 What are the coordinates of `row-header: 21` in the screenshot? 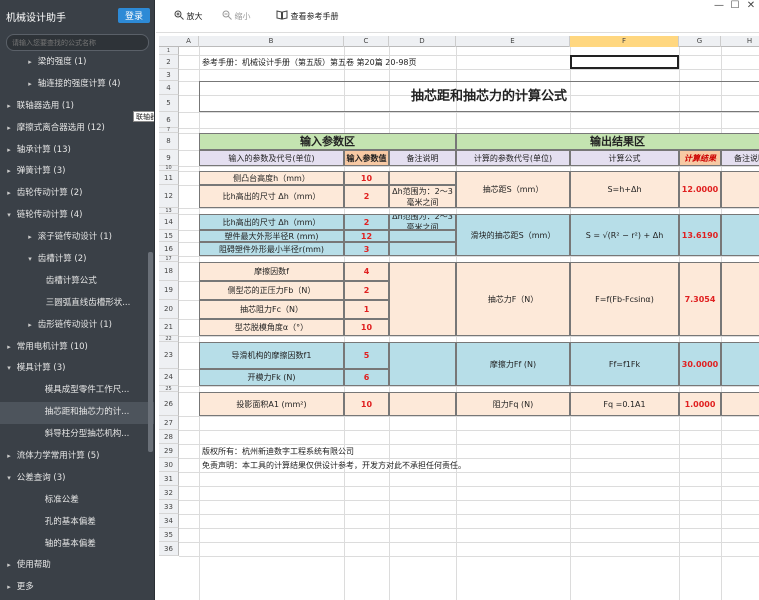 It's located at (169, 327).